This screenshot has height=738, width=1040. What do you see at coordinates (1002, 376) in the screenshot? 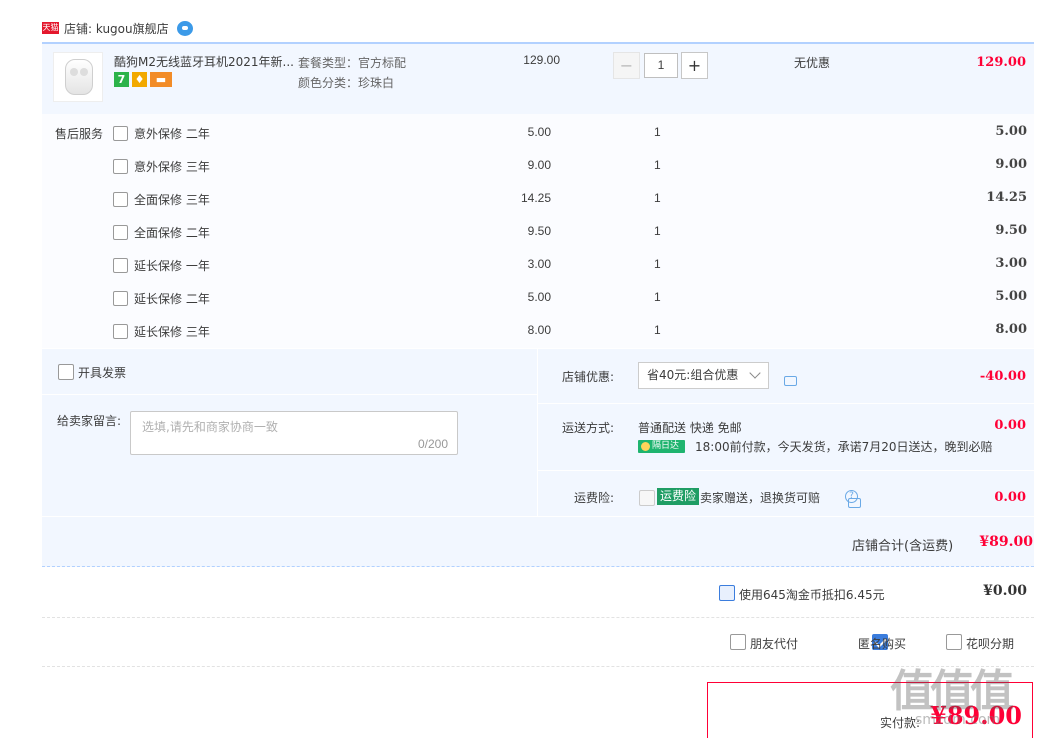
I see `store-promo-amount: -40.00` at bounding box center [1002, 376].